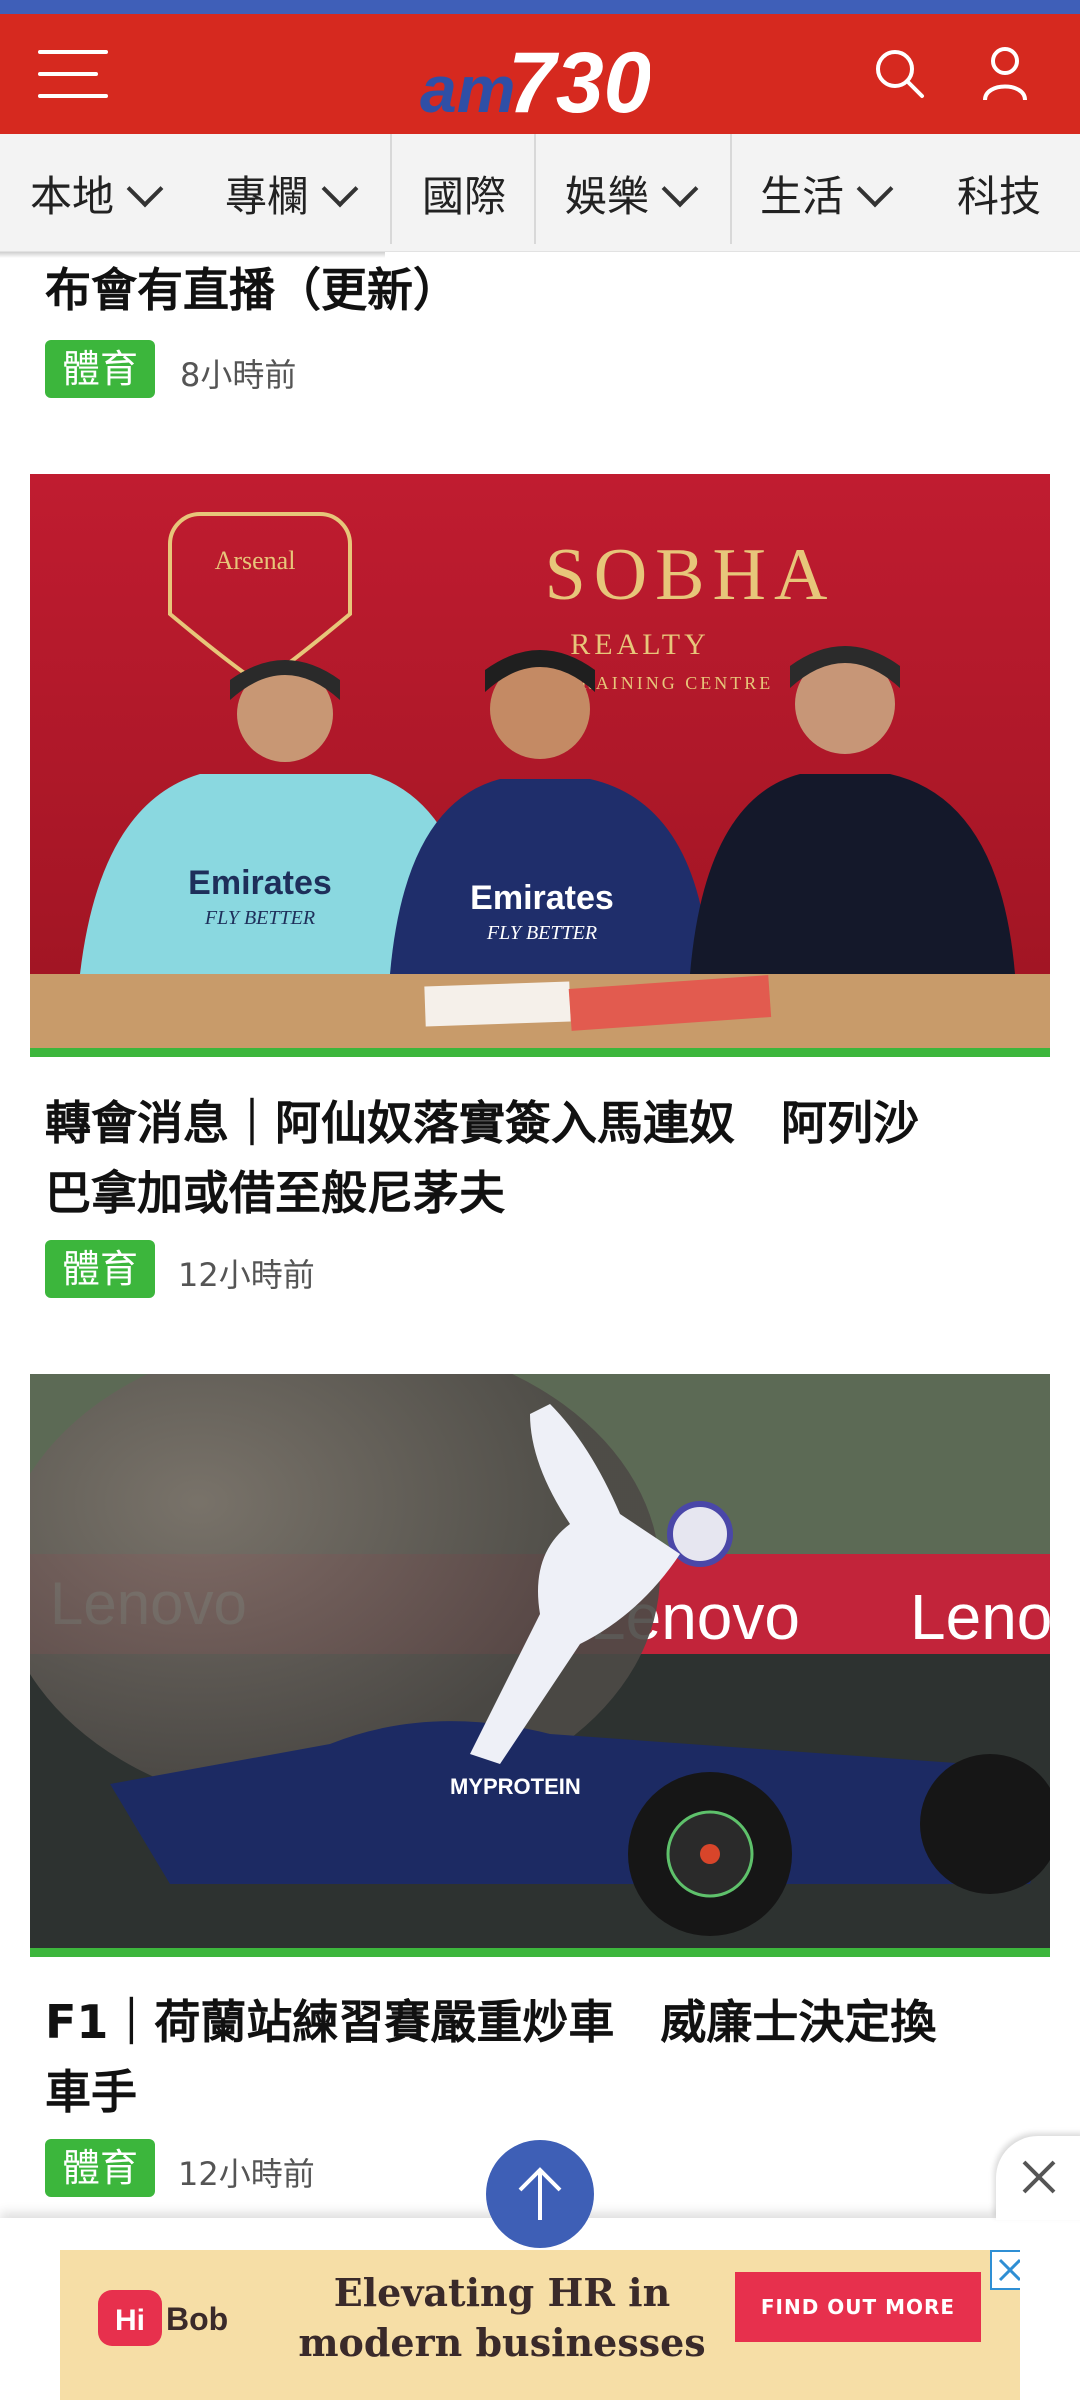  What do you see at coordinates (640, 644) in the screenshot?
I see `svg-text: REALTY` at bounding box center [640, 644].